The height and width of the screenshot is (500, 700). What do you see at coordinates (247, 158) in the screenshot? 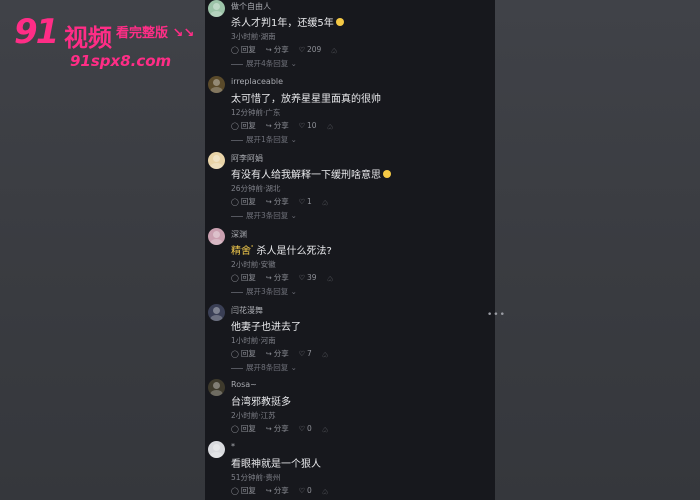
I see `comment-username: 阿李阿娟` at bounding box center [247, 158].